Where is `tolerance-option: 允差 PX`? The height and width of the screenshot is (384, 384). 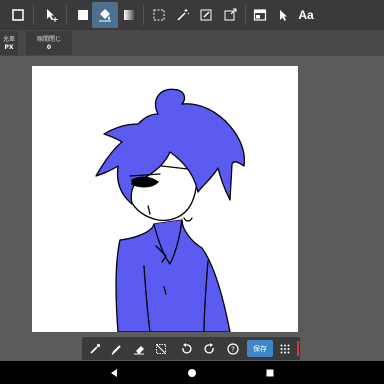
tolerance-option: 允差 PX is located at coordinates (9, 43).